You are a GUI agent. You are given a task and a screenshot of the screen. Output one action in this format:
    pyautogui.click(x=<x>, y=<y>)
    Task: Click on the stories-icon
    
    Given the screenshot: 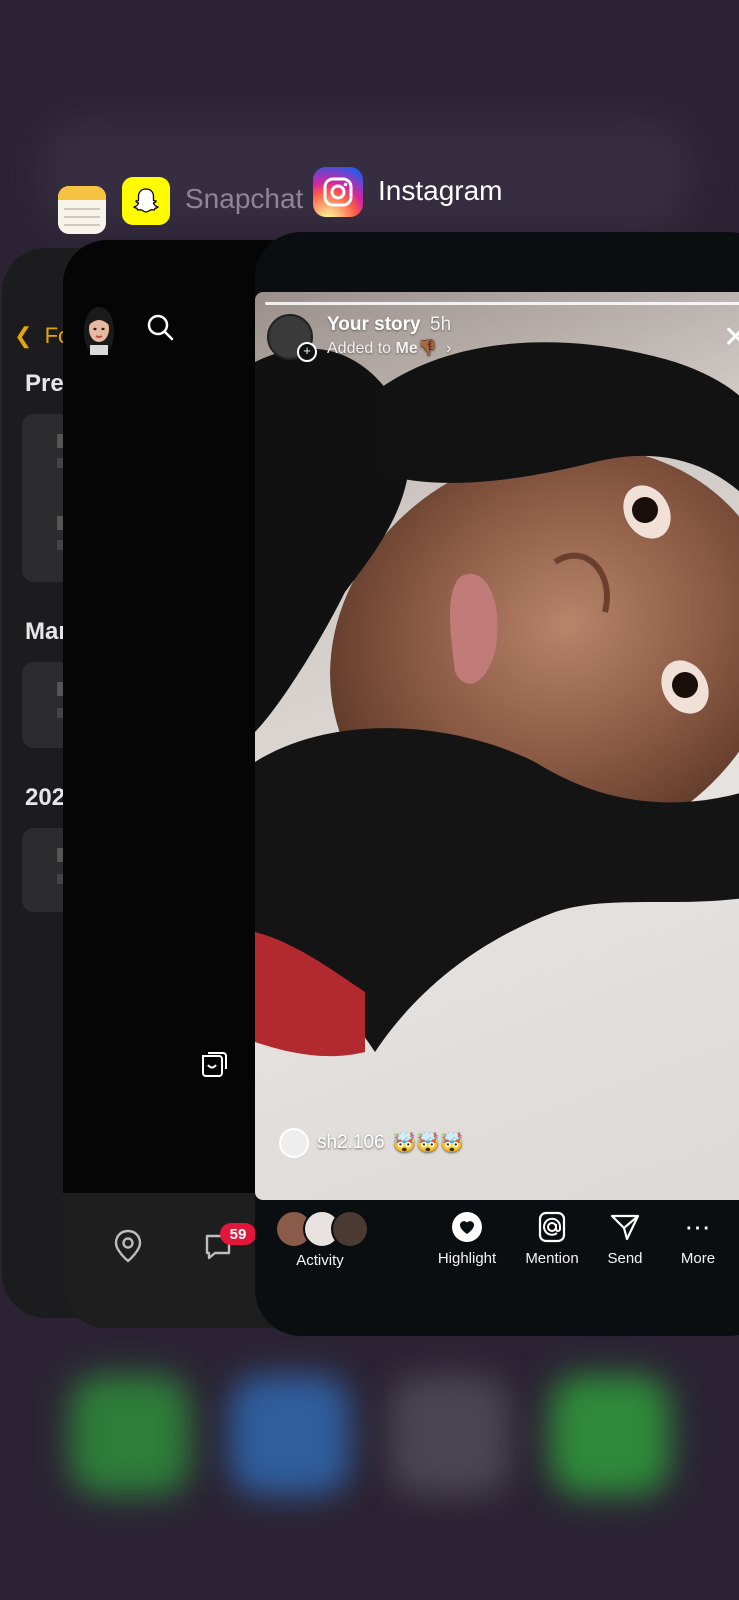 What is the action you would take?
    pyautogui.click(x=213, y=1064)
    